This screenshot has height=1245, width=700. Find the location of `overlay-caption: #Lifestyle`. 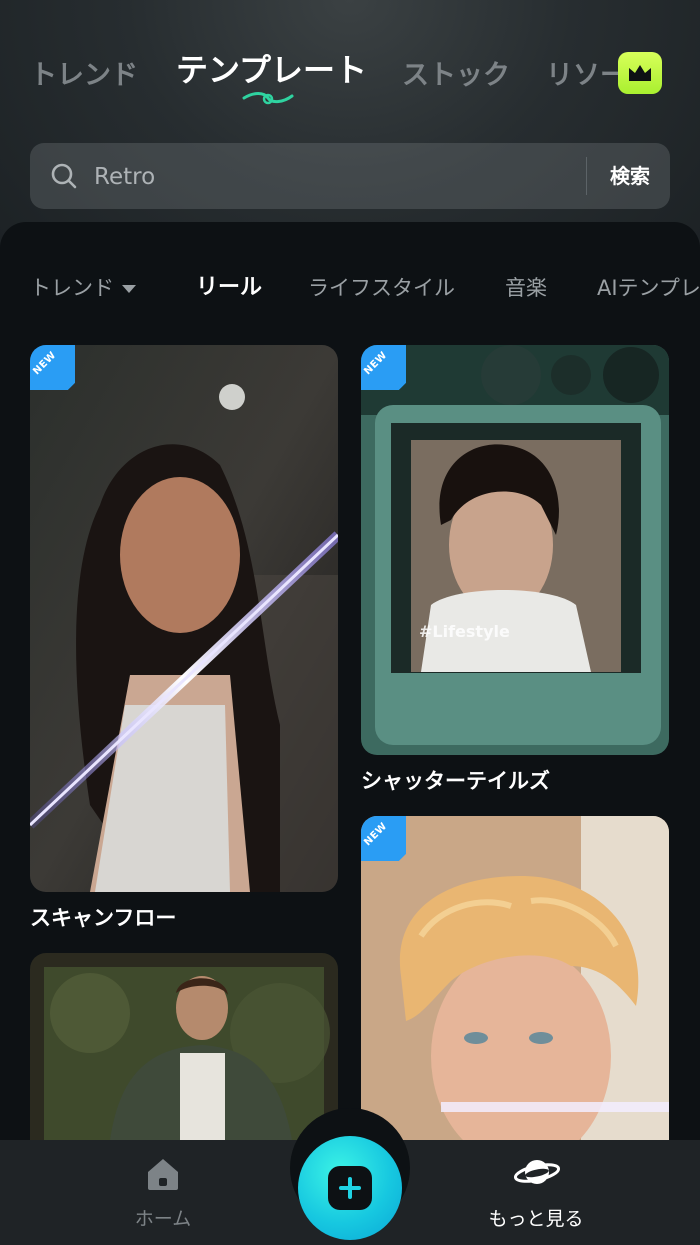

overlay-caption: #Lifestyle is located at coordinates (464, 631).